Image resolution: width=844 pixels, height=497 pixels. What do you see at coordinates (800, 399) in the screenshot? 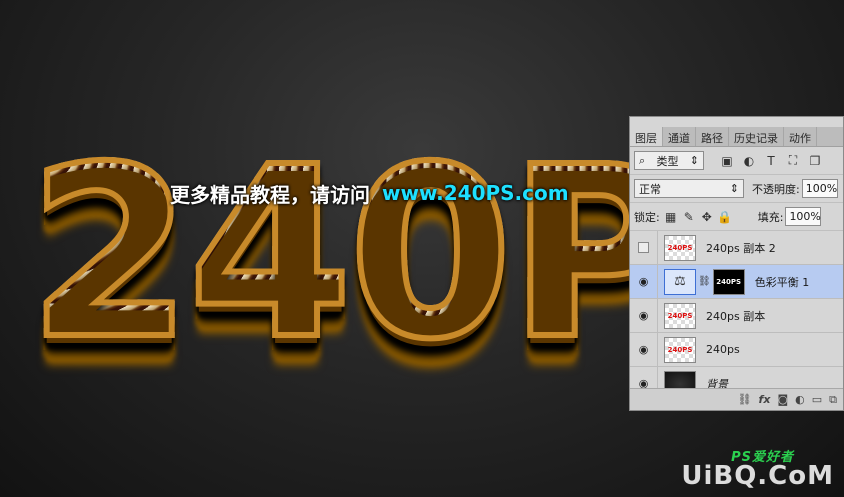
I see `new-adjustment-icon: ◐` at bounding box center [800, 399].